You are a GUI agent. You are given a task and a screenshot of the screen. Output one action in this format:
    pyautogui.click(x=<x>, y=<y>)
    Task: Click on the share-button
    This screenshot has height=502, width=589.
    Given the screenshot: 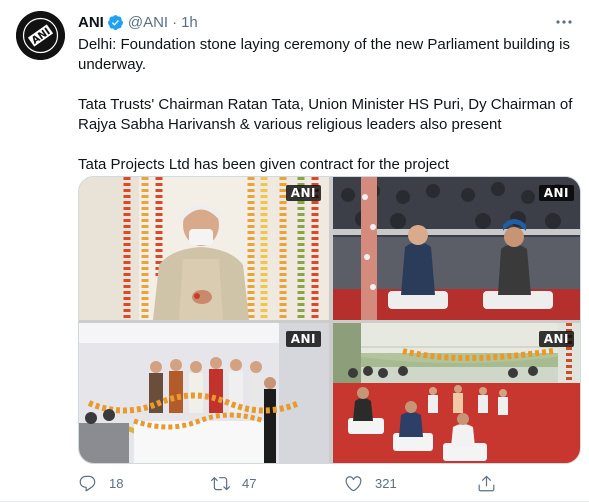 What is the action you would take?
    pyautogui.click(x=492, y=483)
    